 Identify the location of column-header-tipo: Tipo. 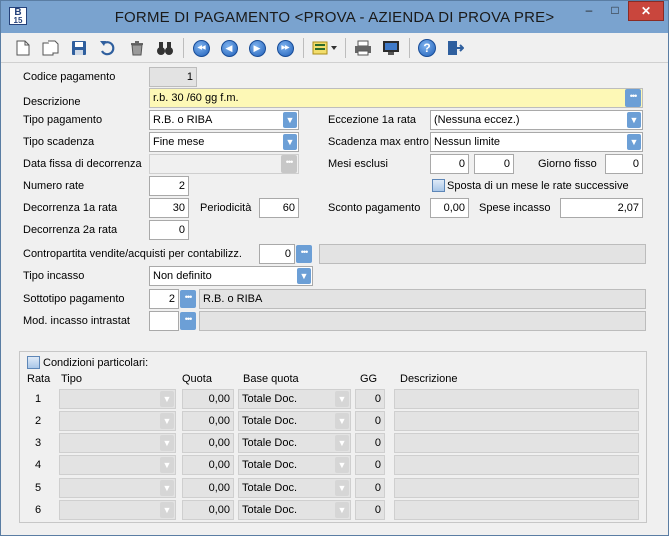
(71, 379).